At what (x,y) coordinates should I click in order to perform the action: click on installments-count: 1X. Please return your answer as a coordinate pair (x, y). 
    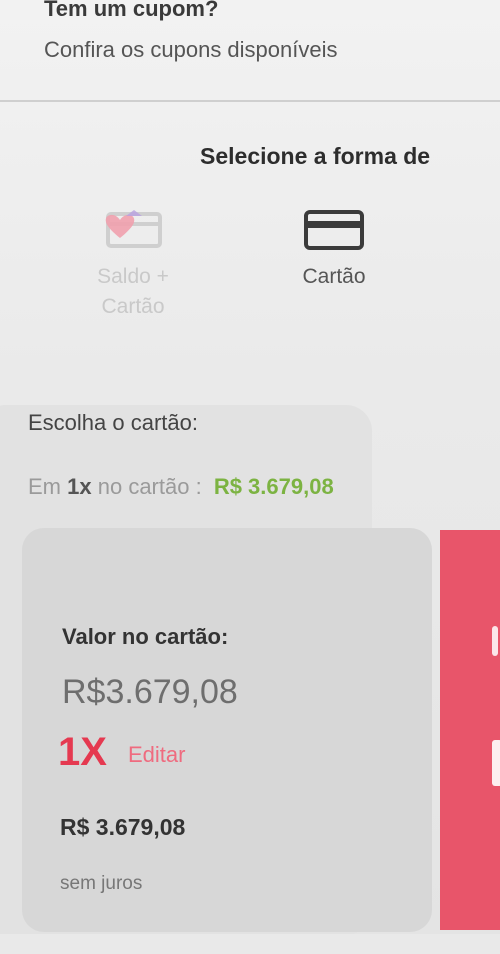
    Looking at the image, I should click on (82, 752).